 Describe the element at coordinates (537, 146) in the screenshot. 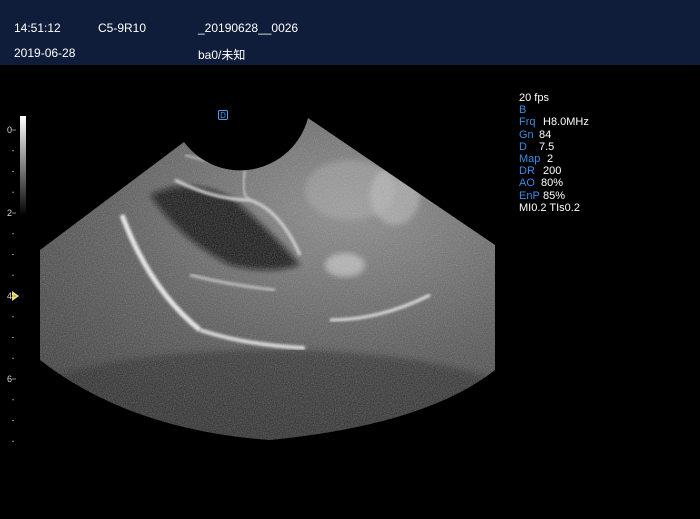

I see `param-d: D 7.5` at that location.